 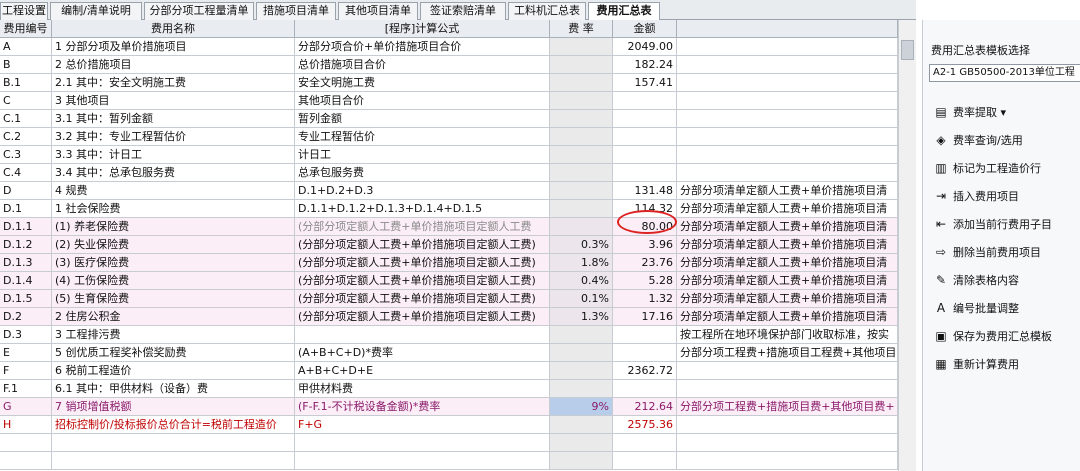 I want to click on cell-code: D.1.1, so click(x=26, y=227).